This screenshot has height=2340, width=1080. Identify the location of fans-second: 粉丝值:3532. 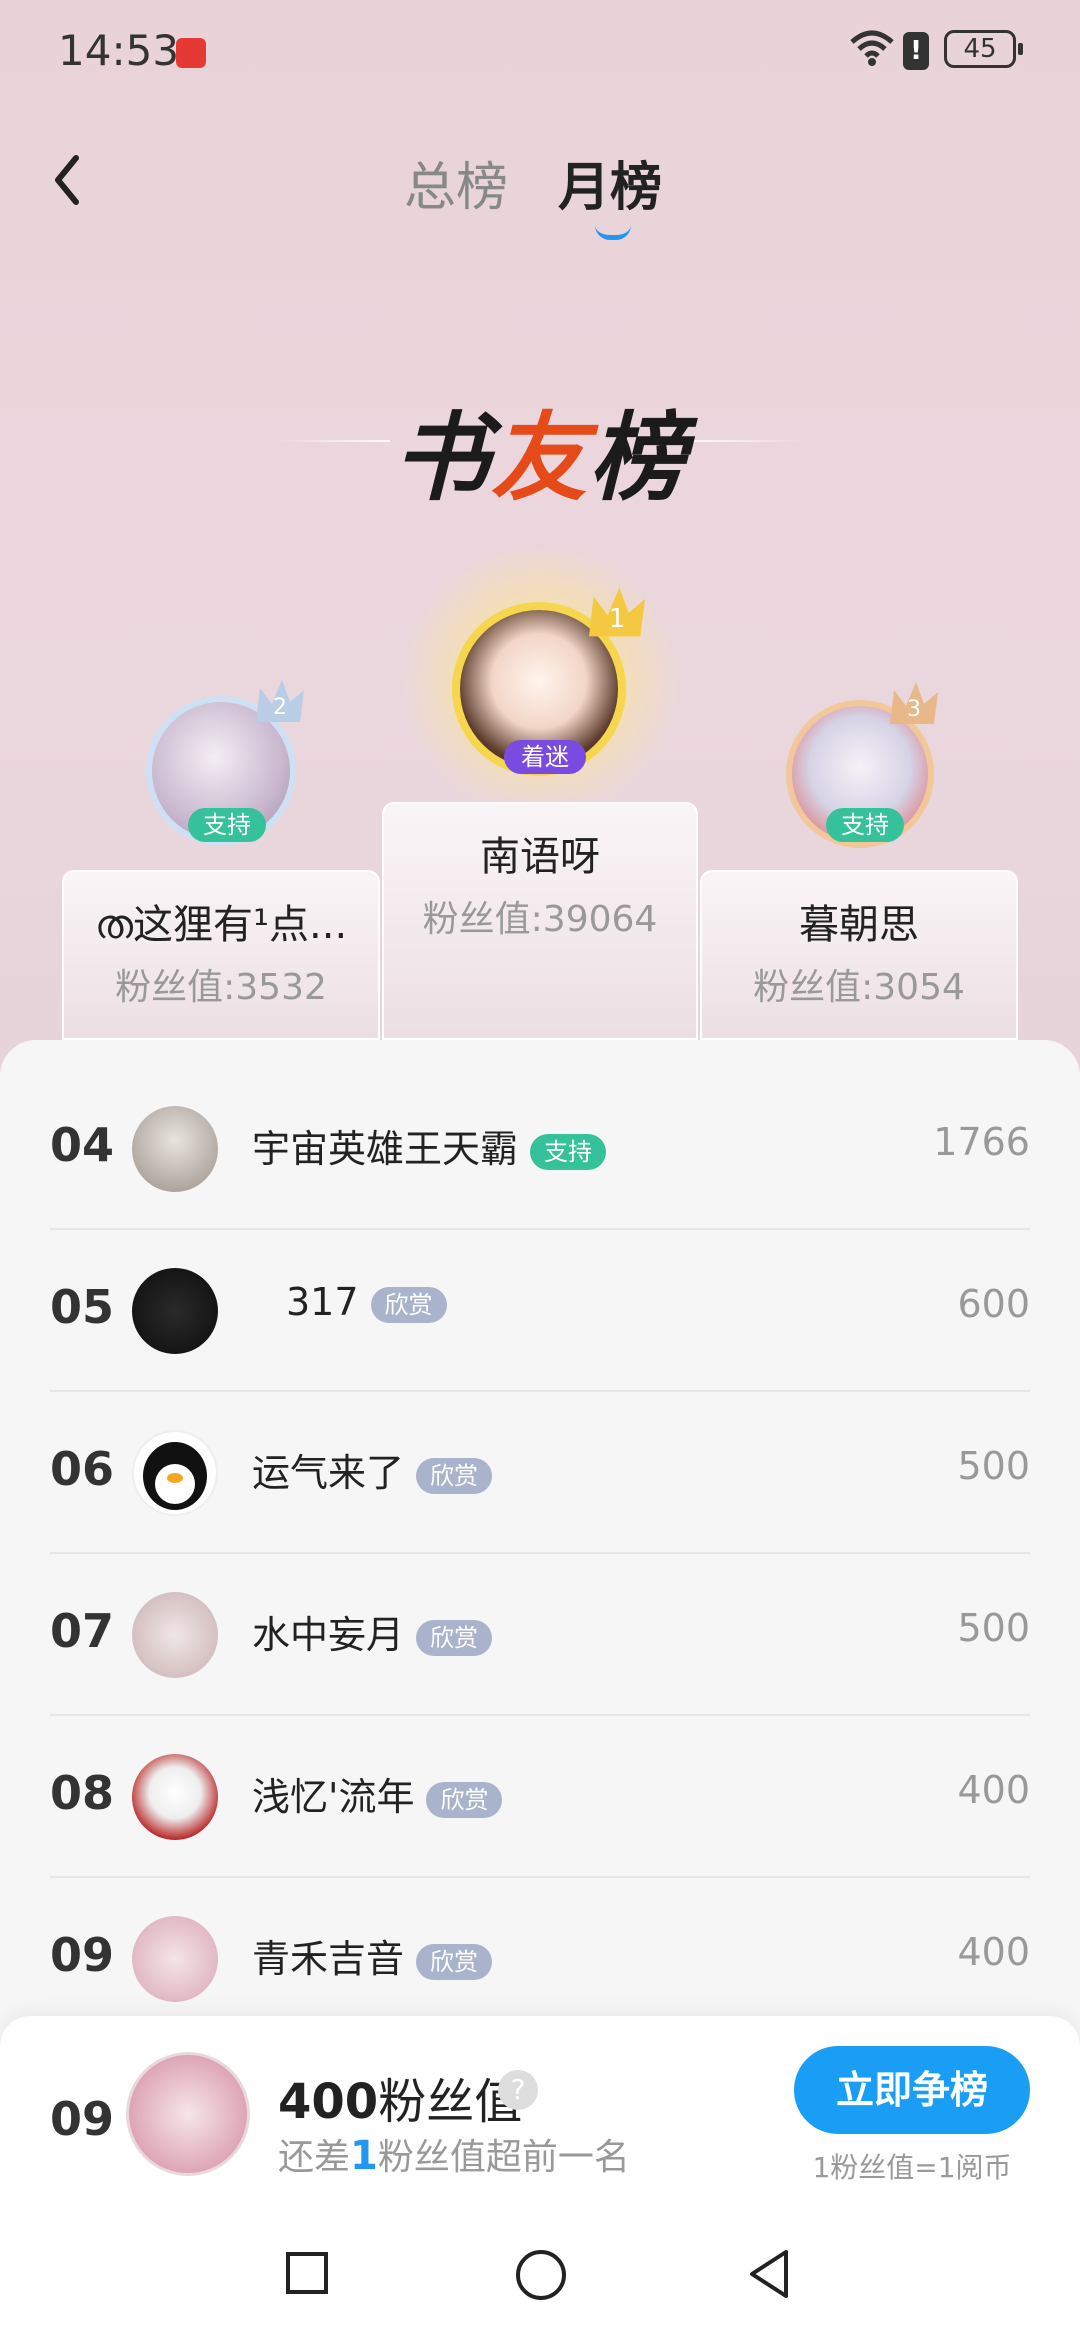
(221, 987).